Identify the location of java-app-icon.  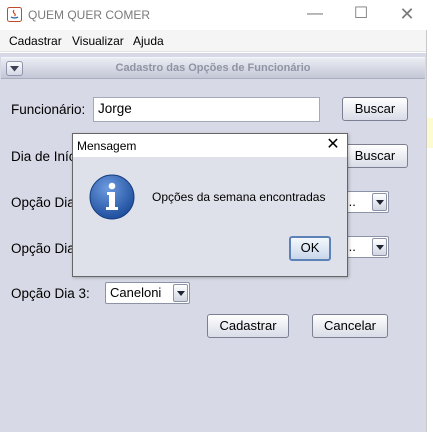
(14, 14).